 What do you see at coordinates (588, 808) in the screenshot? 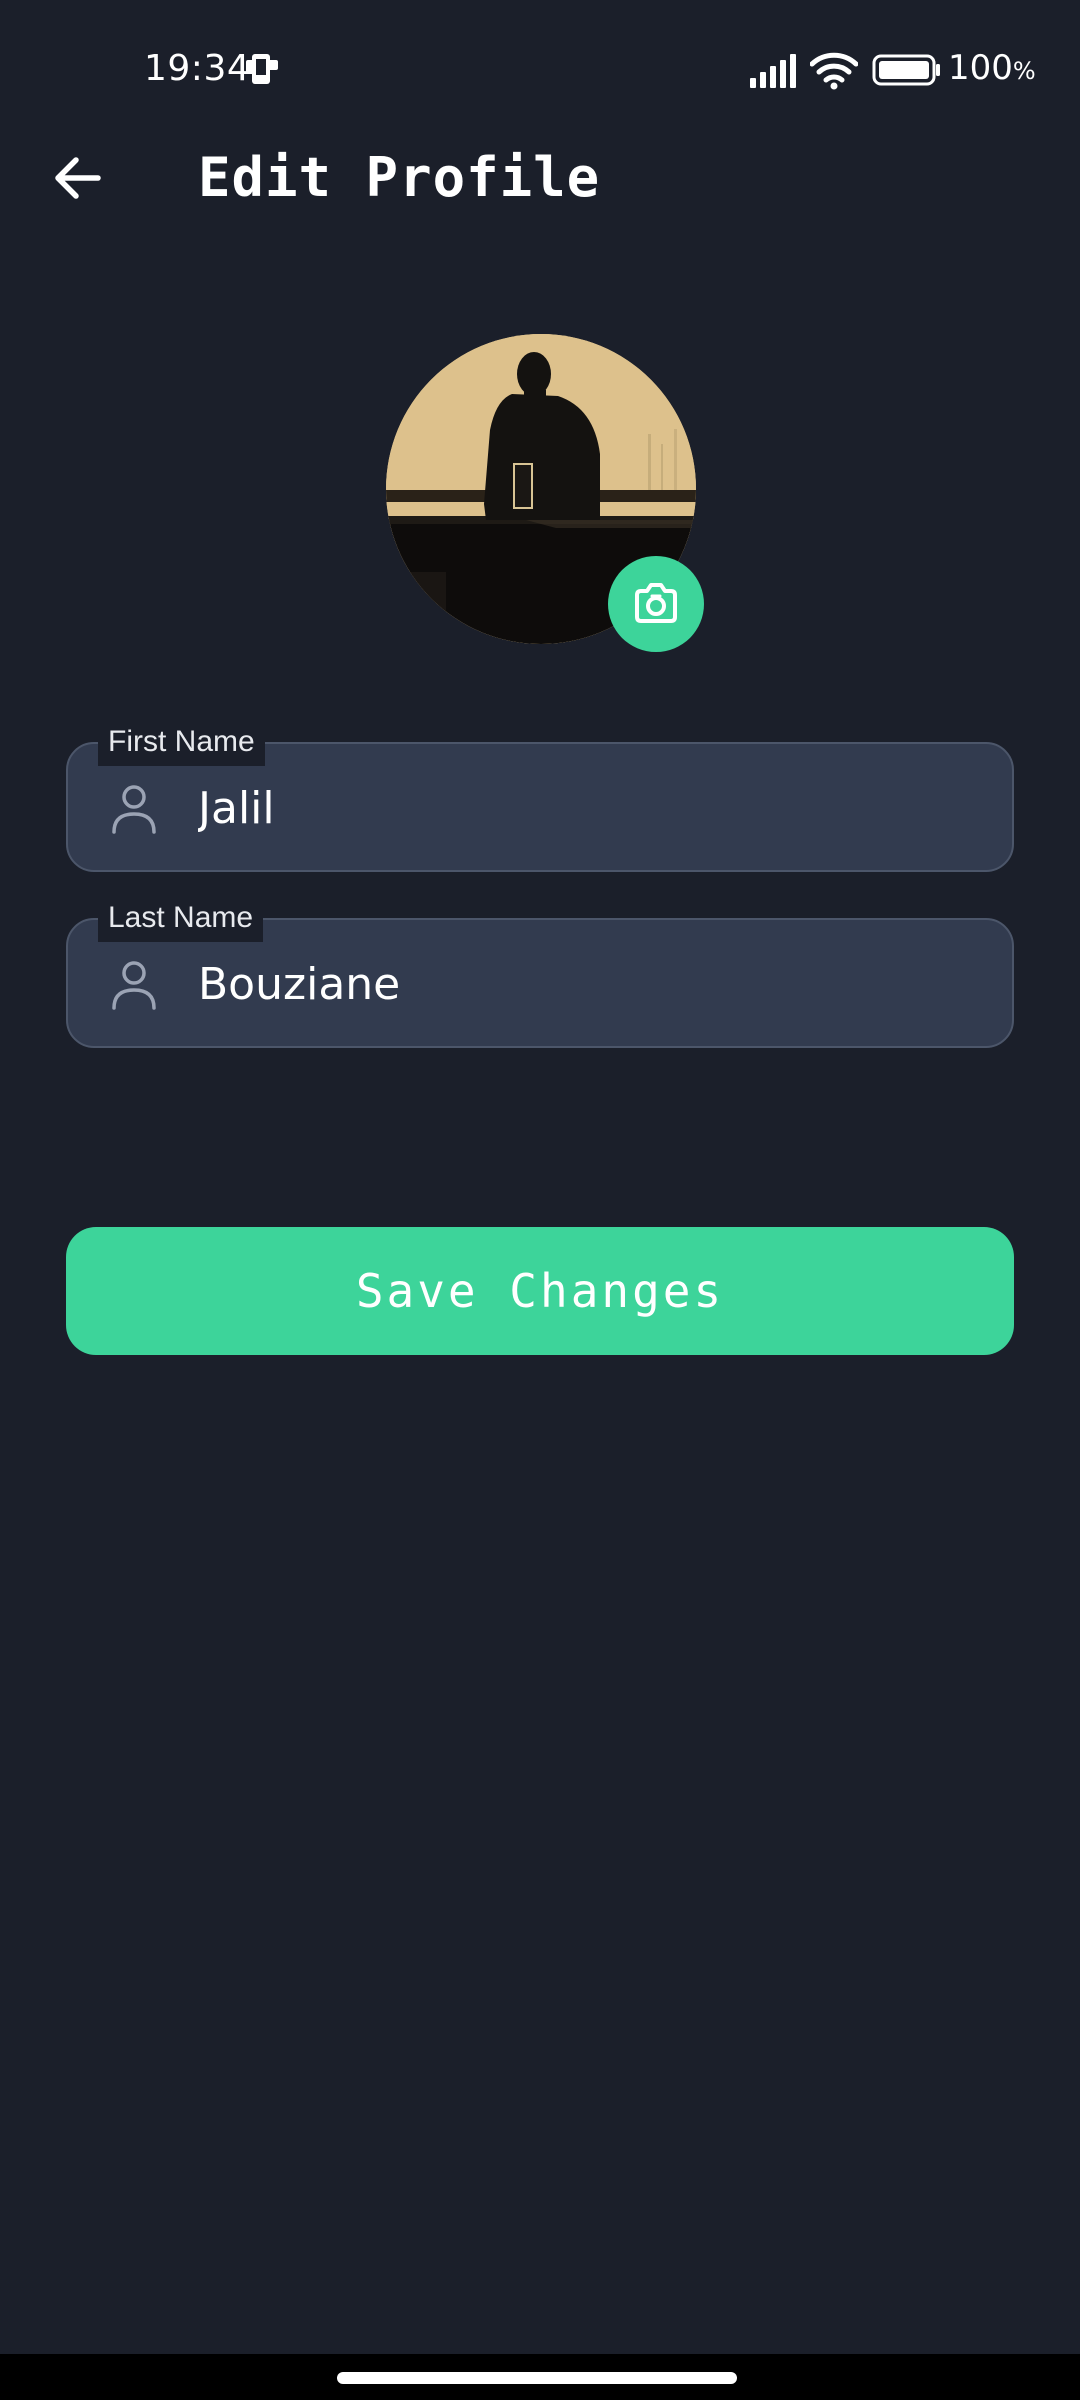
I see `first-name-input` at bounding box center [588, 808].